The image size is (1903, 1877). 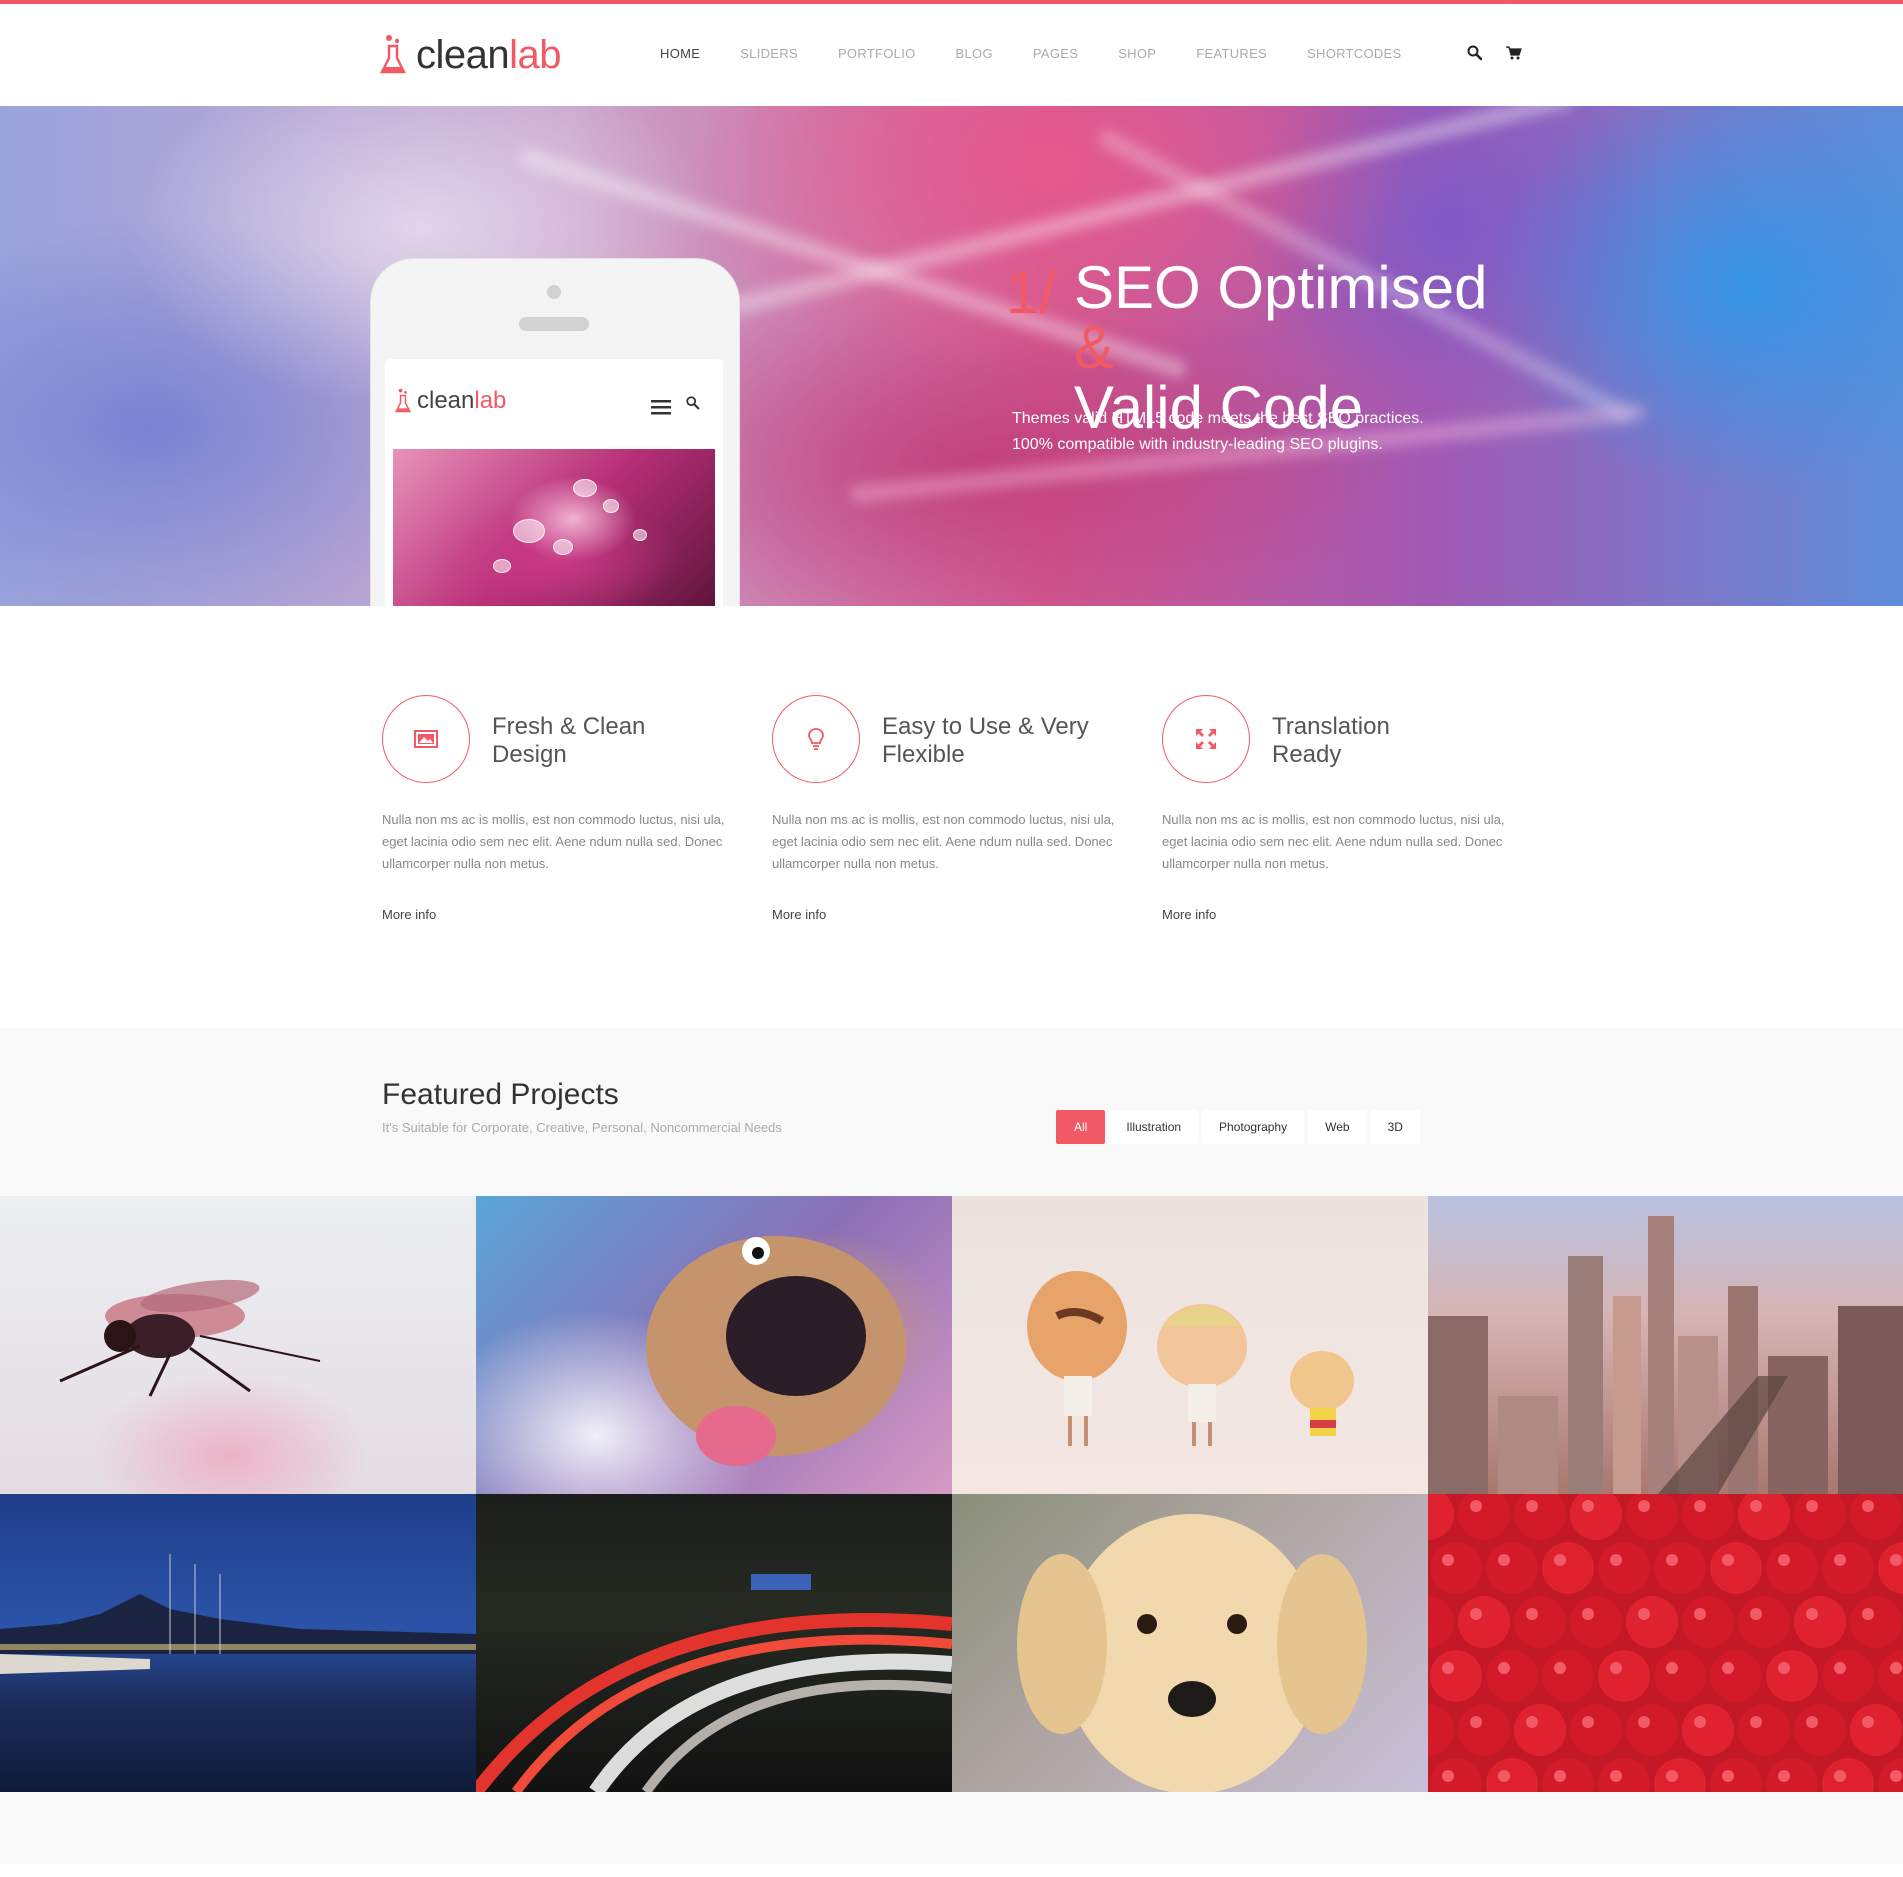 What do you see at coordinates (1154, 1127) in the screenshot?
I see `filter-illustration: Illustration` at bounding box center [1154, 1127].